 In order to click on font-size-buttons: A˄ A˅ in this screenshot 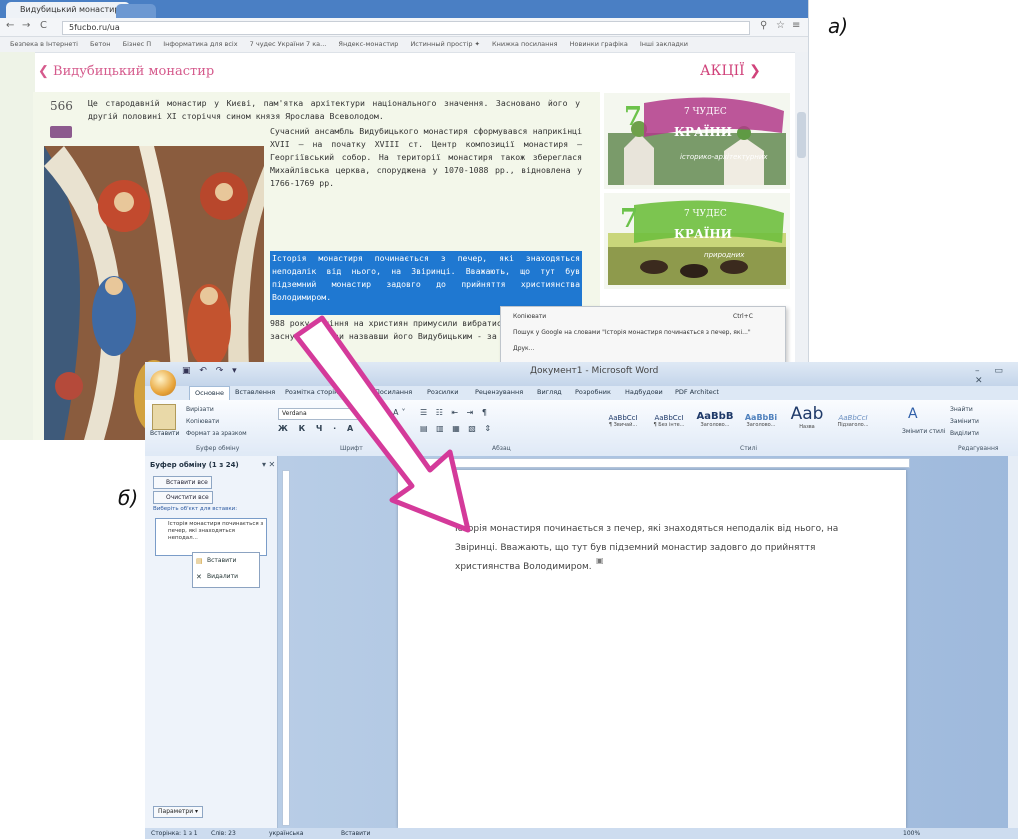, I will do `click(390, 412)`.